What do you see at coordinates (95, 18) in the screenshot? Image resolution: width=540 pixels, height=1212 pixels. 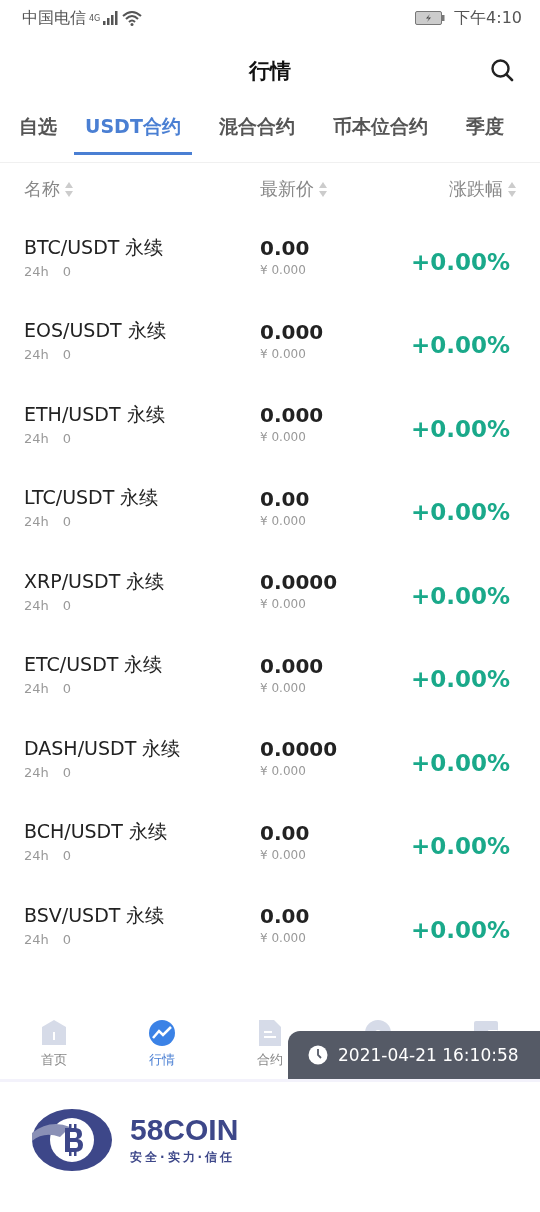 I see `network-type: 4G` at bounding box center [95, 18].